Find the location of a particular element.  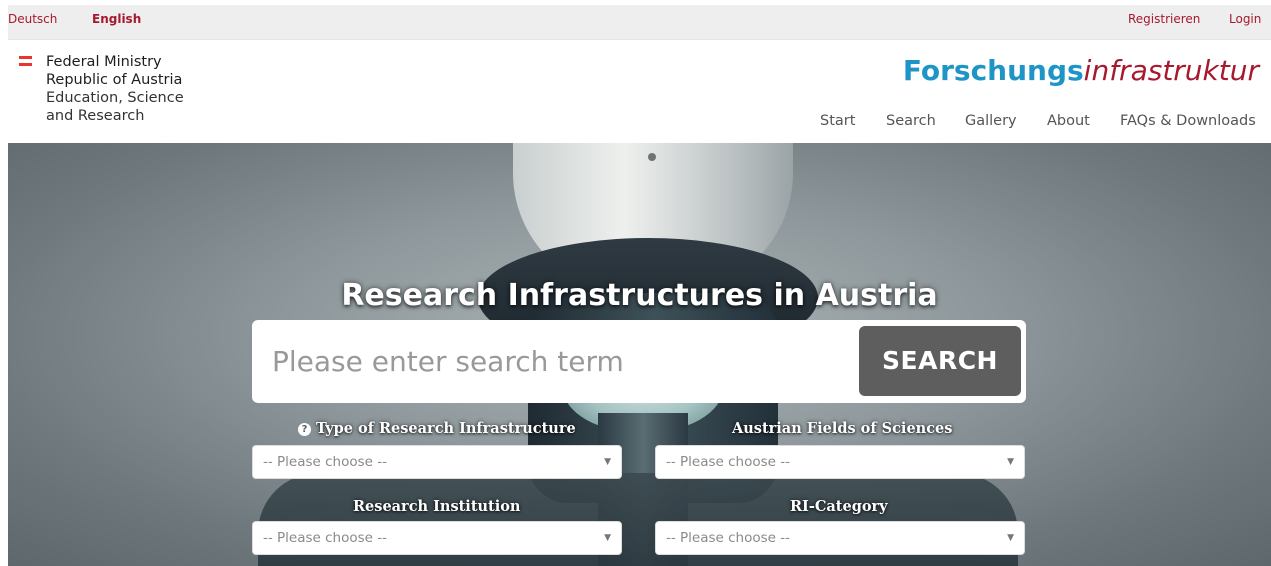

category-select-value: -- Please choose -- is located at coordinates (728, 538).